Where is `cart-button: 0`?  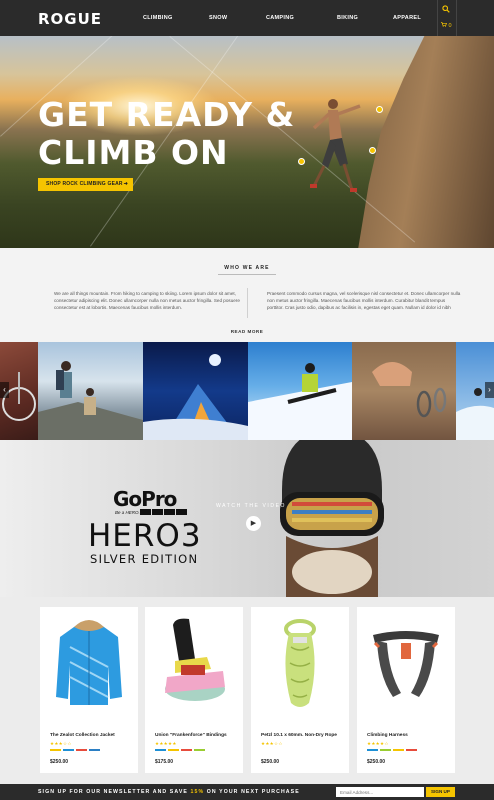 cart-button: 0 is located at coordinates (446, 25).